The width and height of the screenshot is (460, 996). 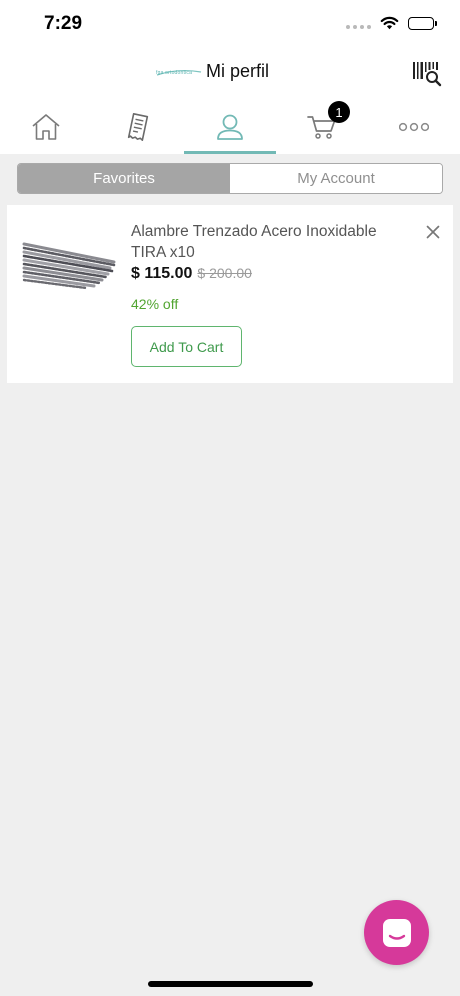 I want to click on battery-icon, so click(x=422, y=23).